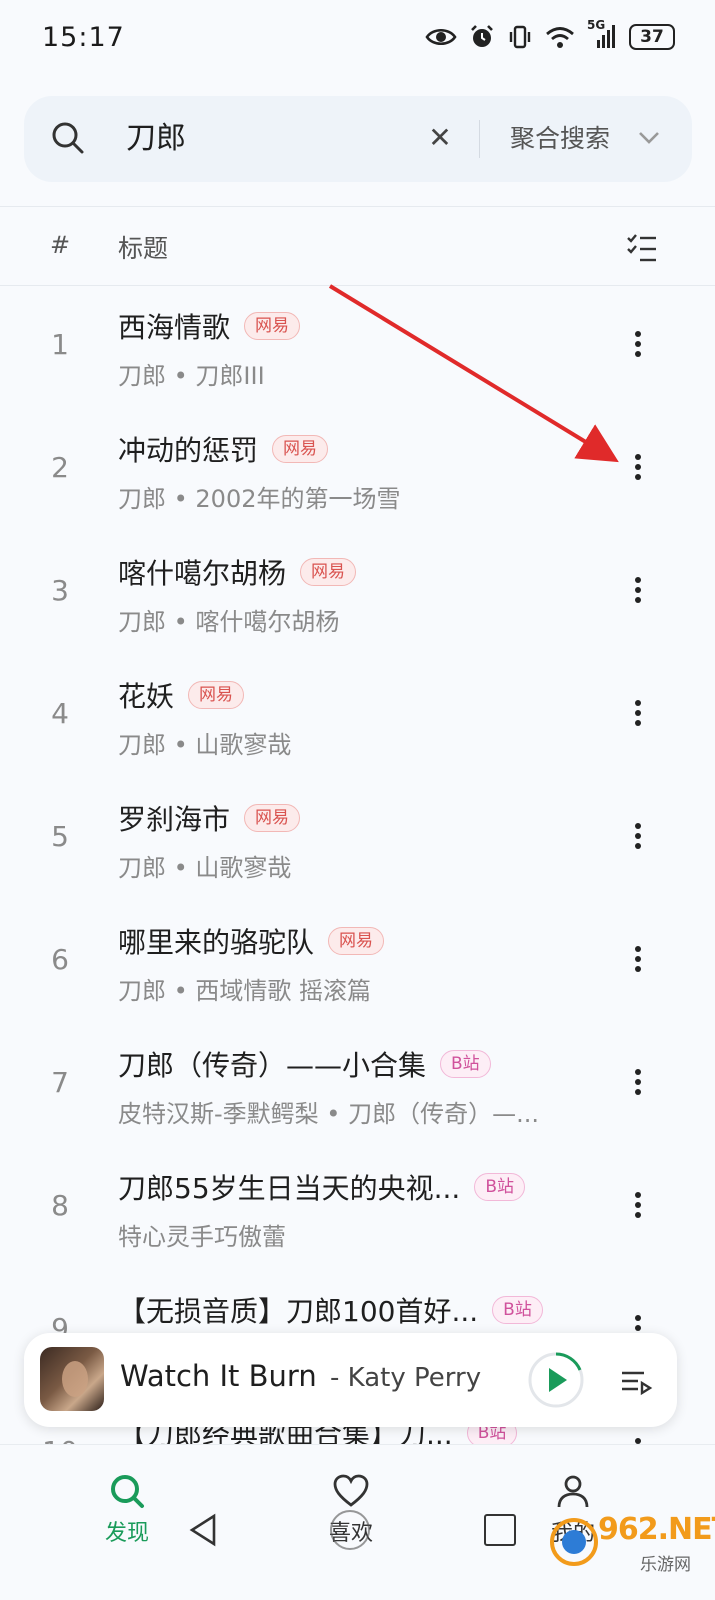 This screenshot has width=715, height=1600. What do you see at coordinates (357, 962) in the screenshot?
I see `song-row: 6 哪里来的骆驼队 网易刀郎 • 西域情歌 摇滚篇` at bounding box center [357, 962].